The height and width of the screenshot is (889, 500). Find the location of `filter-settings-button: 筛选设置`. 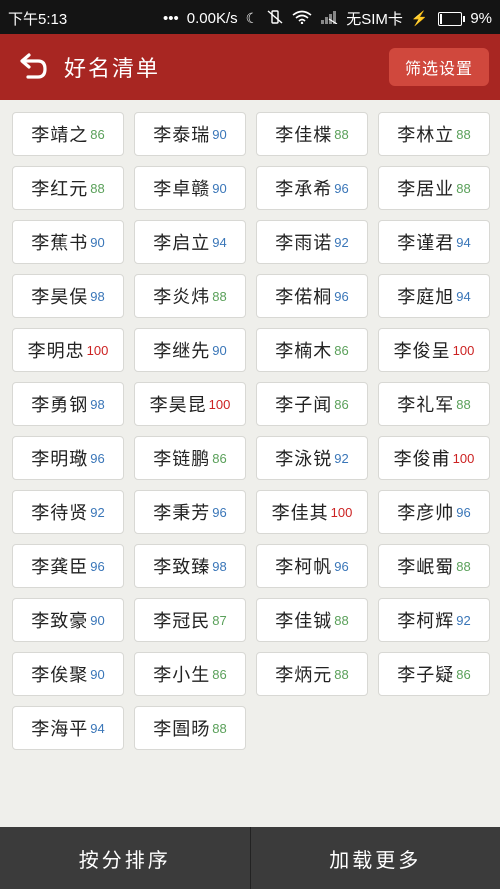

filter-settings-button: 筛选设置 is located at coordinates (439, 67).